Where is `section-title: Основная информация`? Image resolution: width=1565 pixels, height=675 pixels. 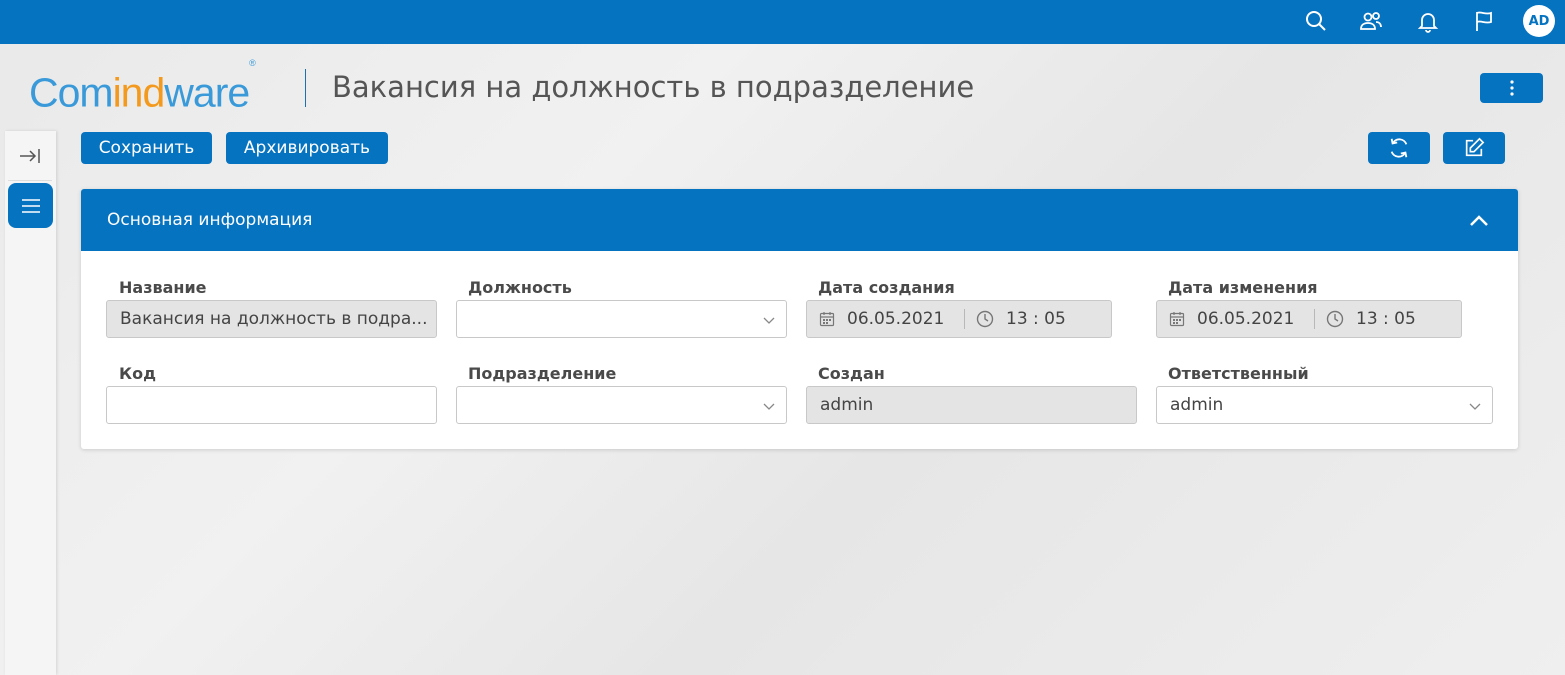
section-title: Основная информация is located at coordinates (210, 220).